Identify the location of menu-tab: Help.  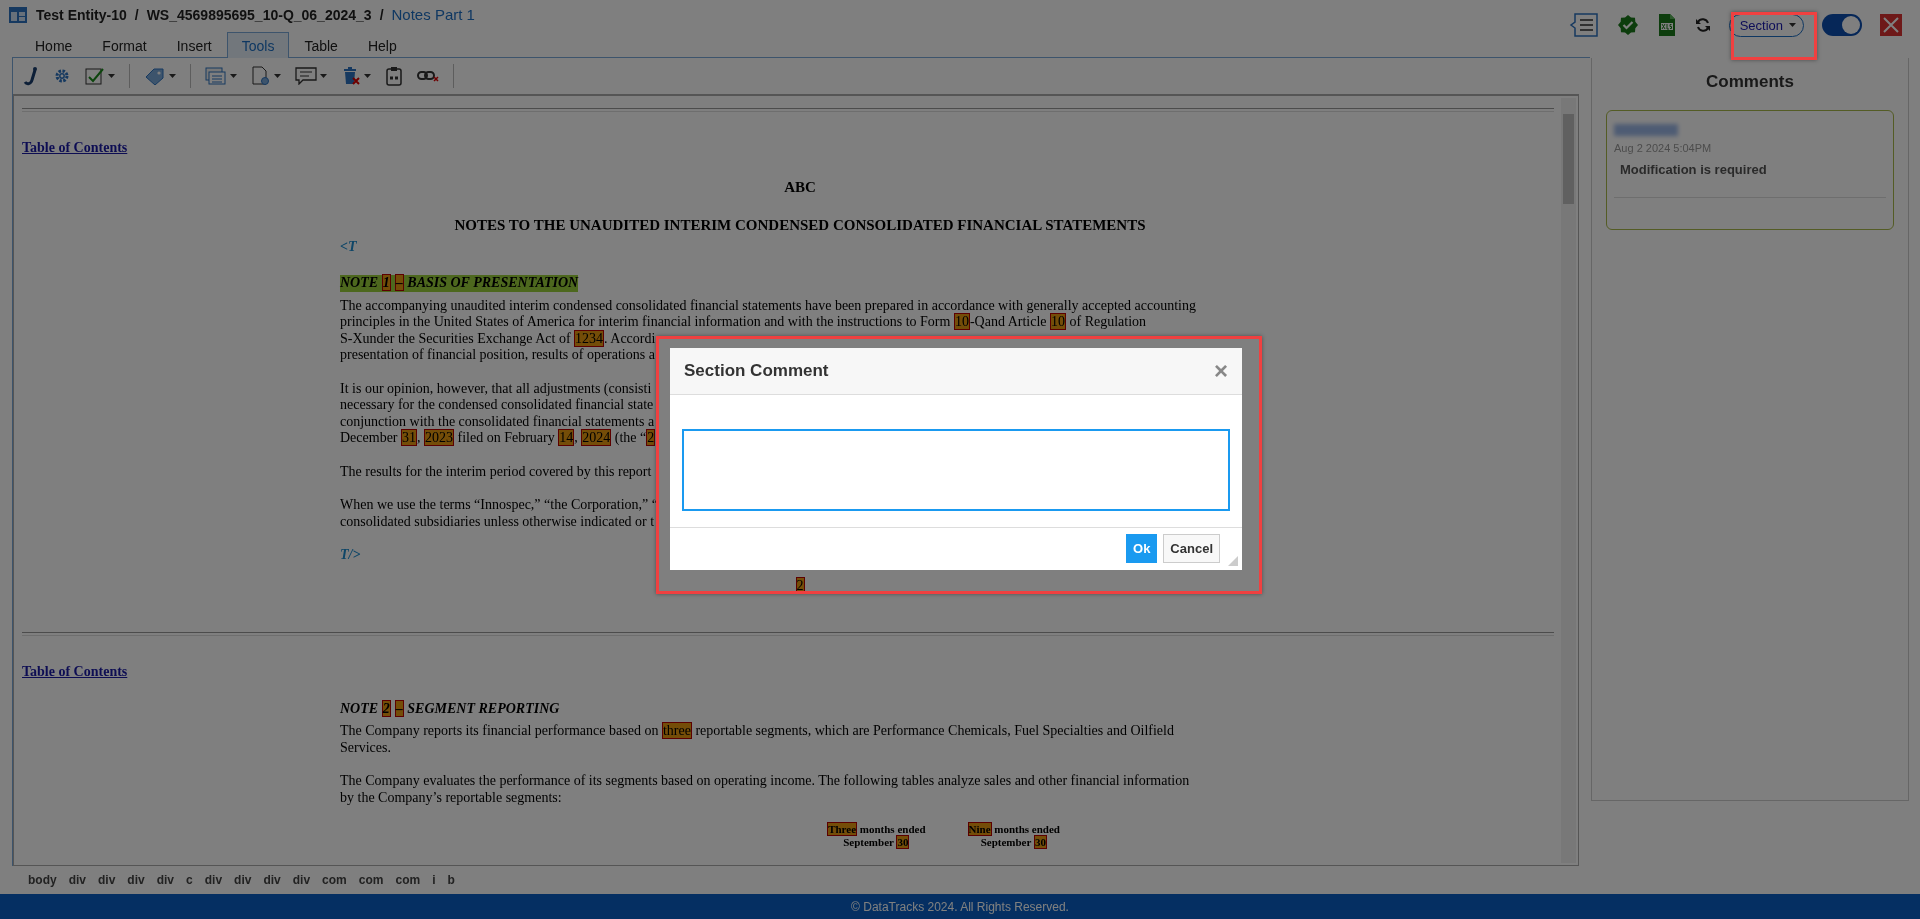
(382, 45).